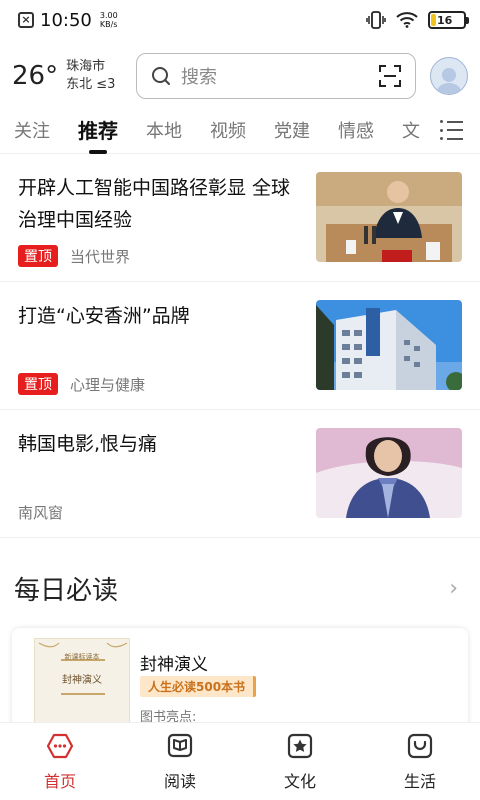 Image resolution: width=480 pixels, height=800 pixels. I want to click on search-bar: 搜索, so click(276, 76).